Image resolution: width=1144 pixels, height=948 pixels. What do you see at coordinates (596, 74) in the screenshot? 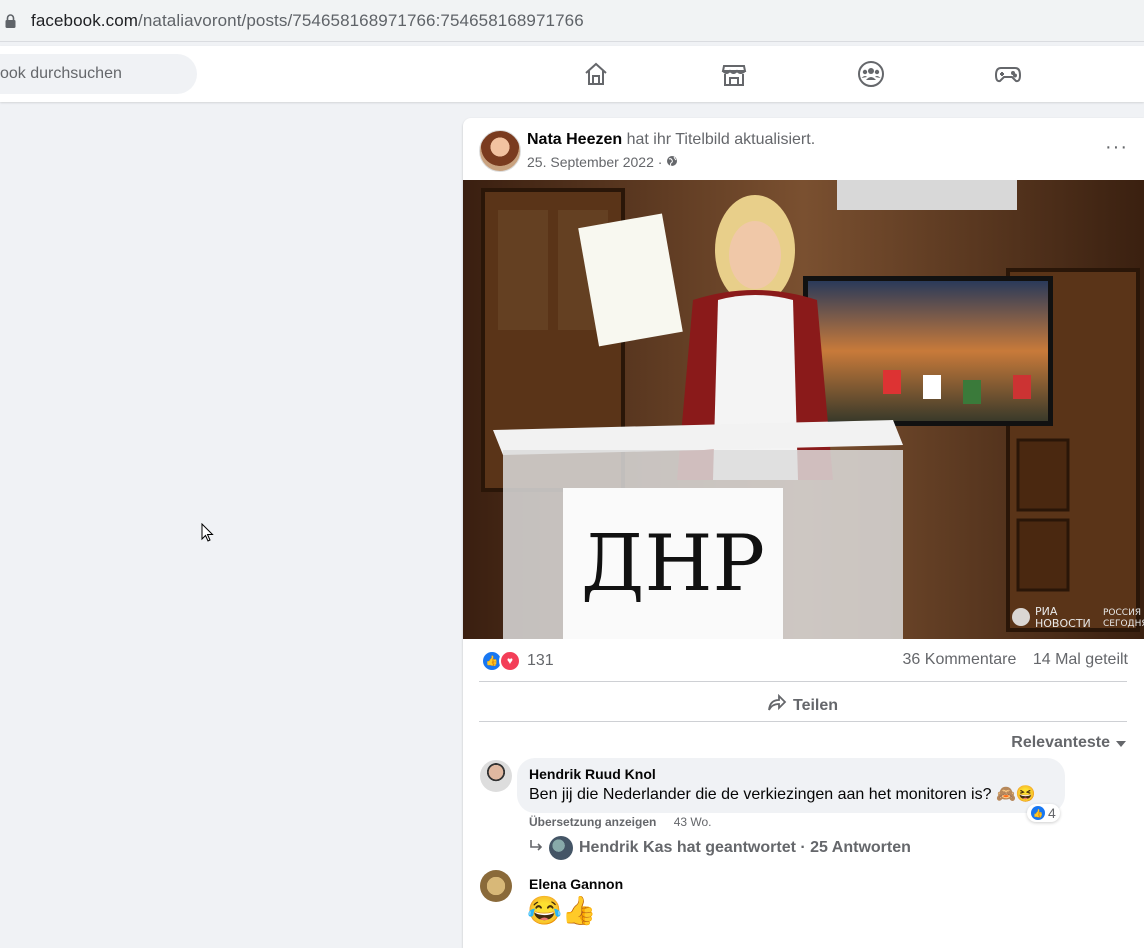
I see `home-icon` at bounding box center [596, 74].